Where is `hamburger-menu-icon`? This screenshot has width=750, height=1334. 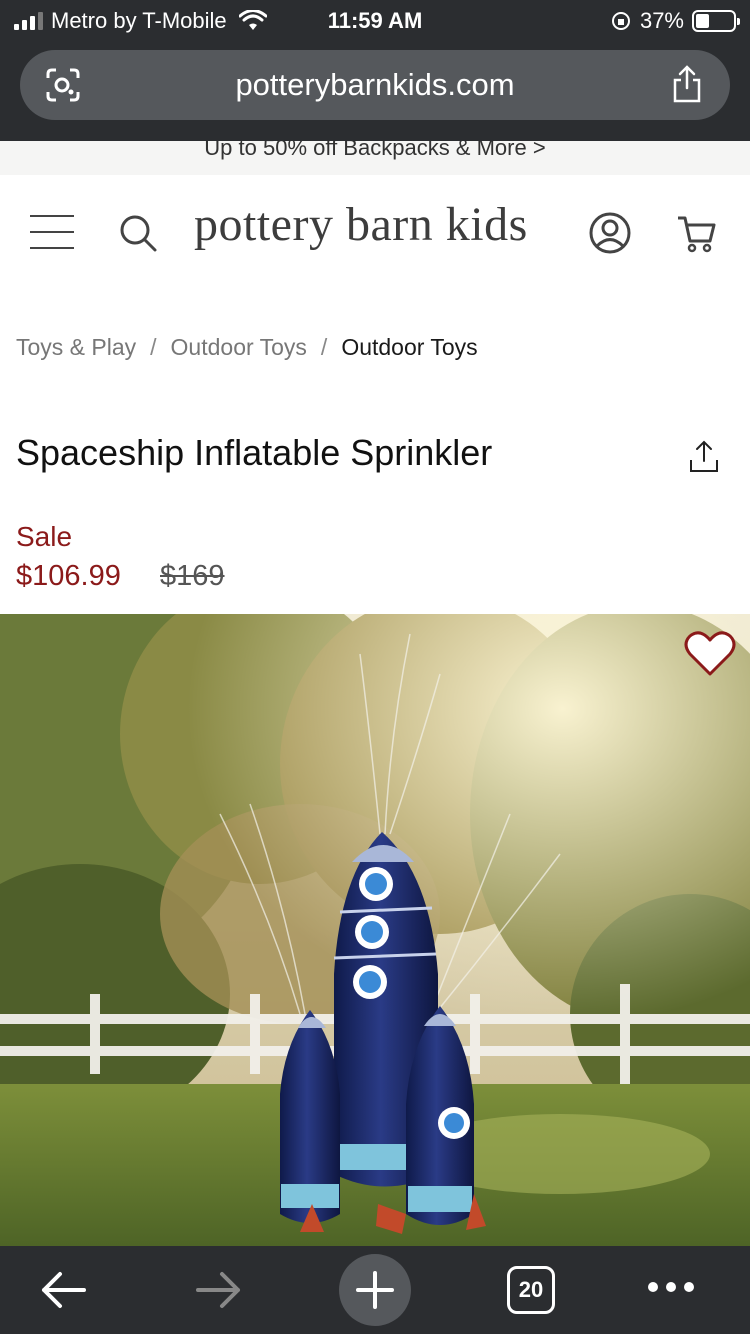
hamburger-menu-icon is located at coordinates (52, 233).